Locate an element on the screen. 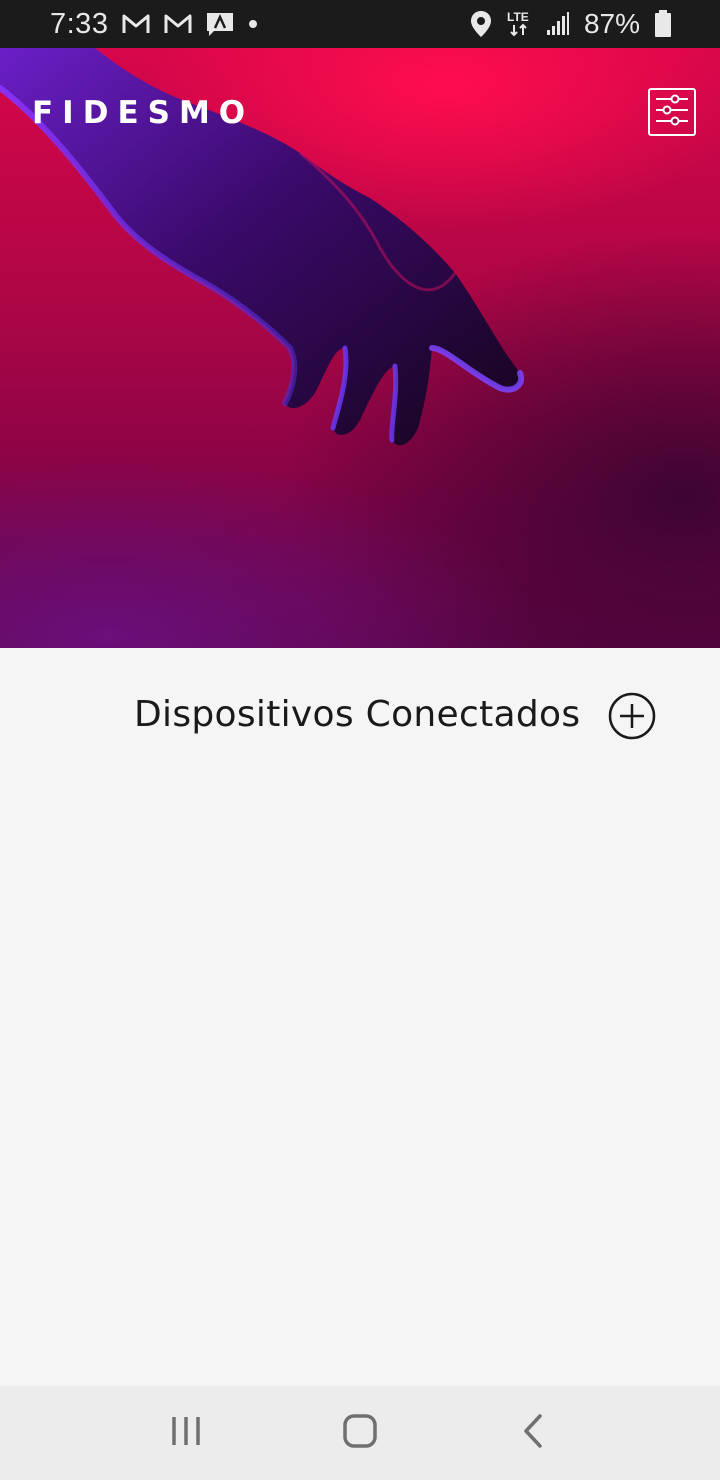 The height and width of the screenshot is (1480, 720). svg-text: LTE is located at coordinates (518, 17).